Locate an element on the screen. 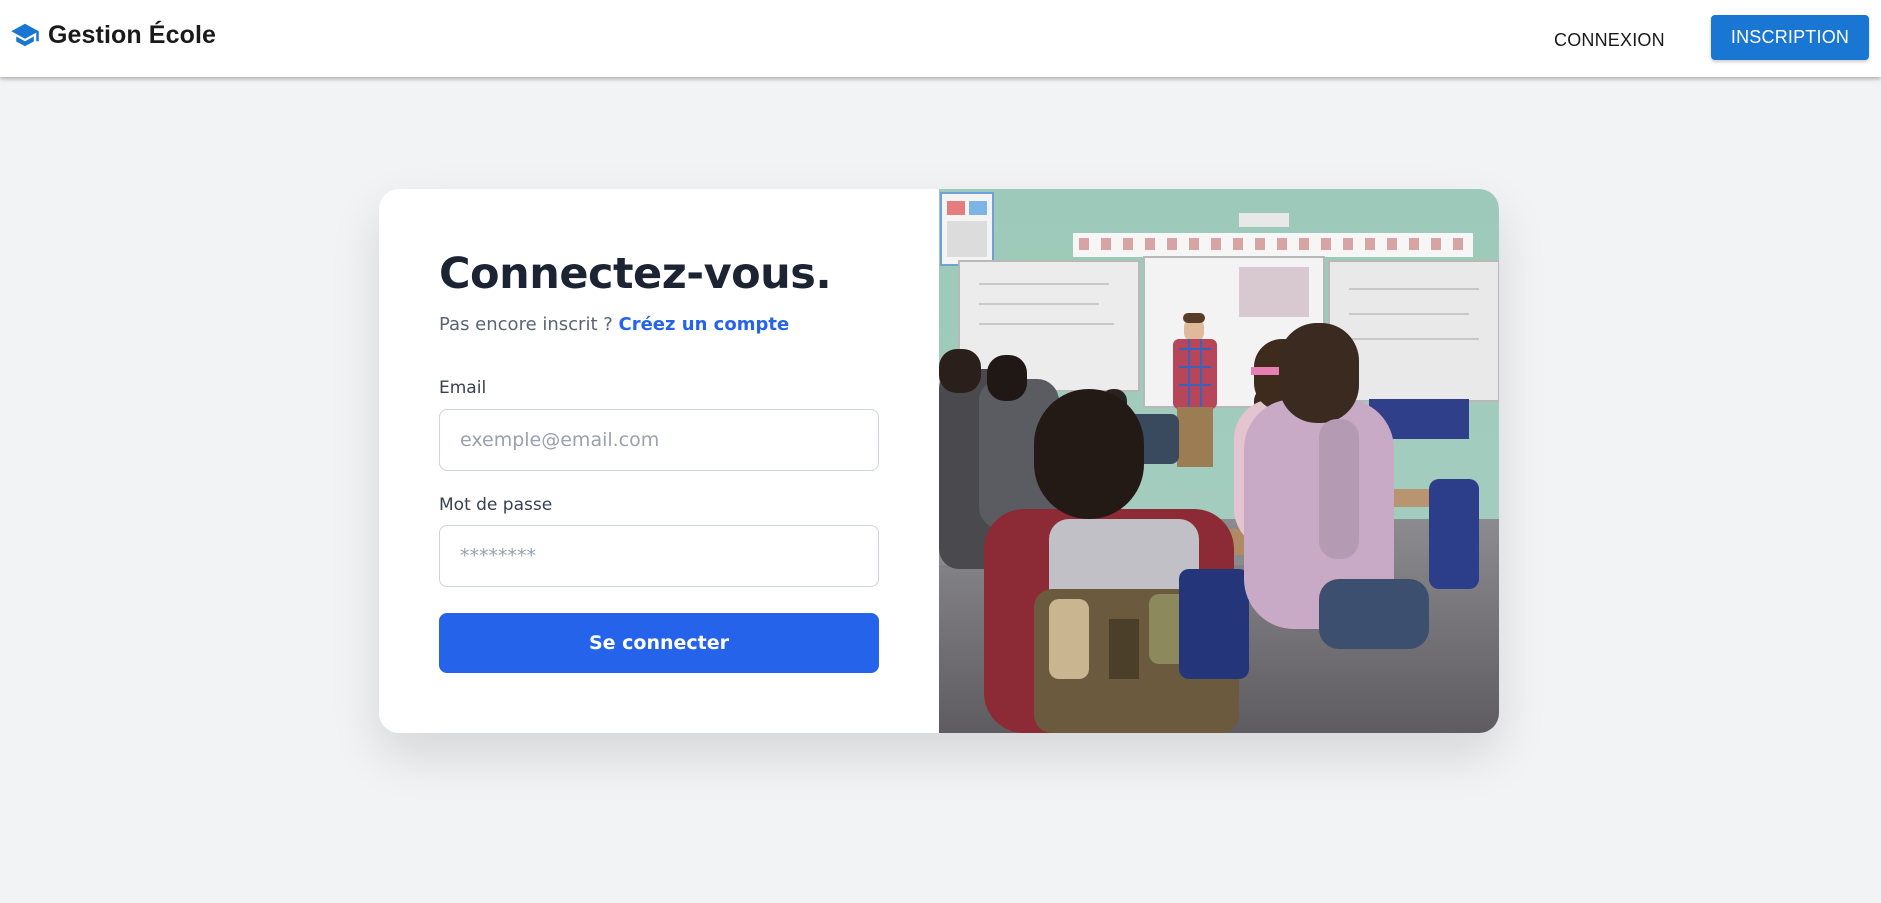 The width and height of the screenshot is (1881, 903). create-account-link: Créez un compte is located at coordinates (704, 324).